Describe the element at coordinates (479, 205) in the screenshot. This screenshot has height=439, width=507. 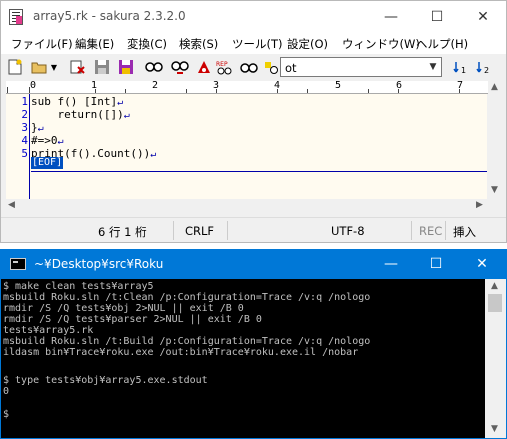
I see `scroll-right-icon: ▶` at that location.